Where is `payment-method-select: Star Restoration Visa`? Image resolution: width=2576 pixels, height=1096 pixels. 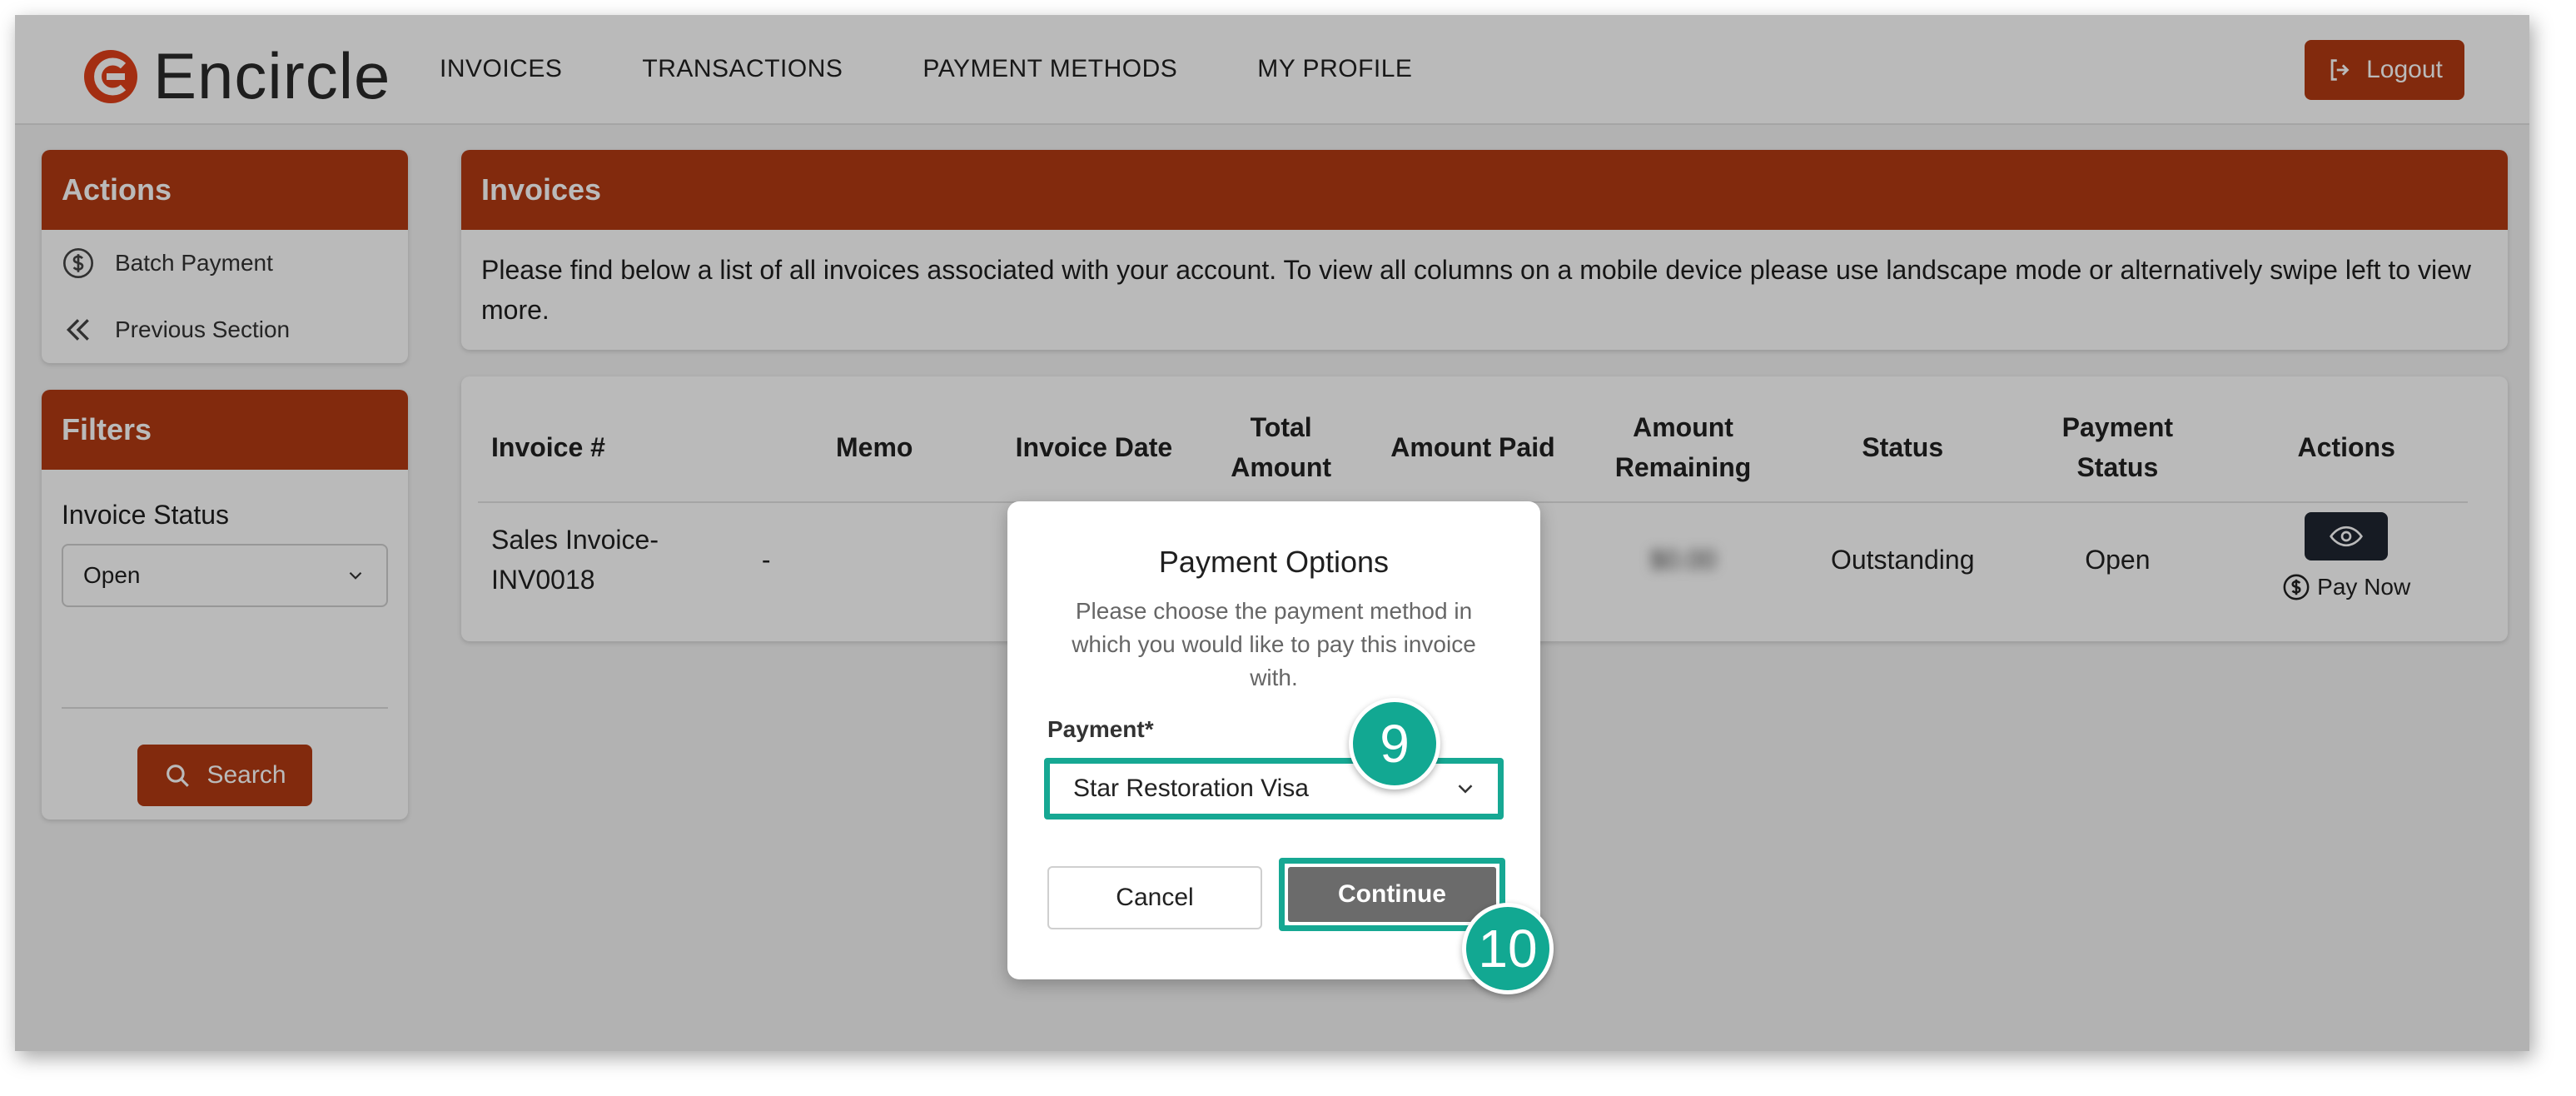
payment-method-select: Star Restoration Visa is located at coordinates (1274, 789).